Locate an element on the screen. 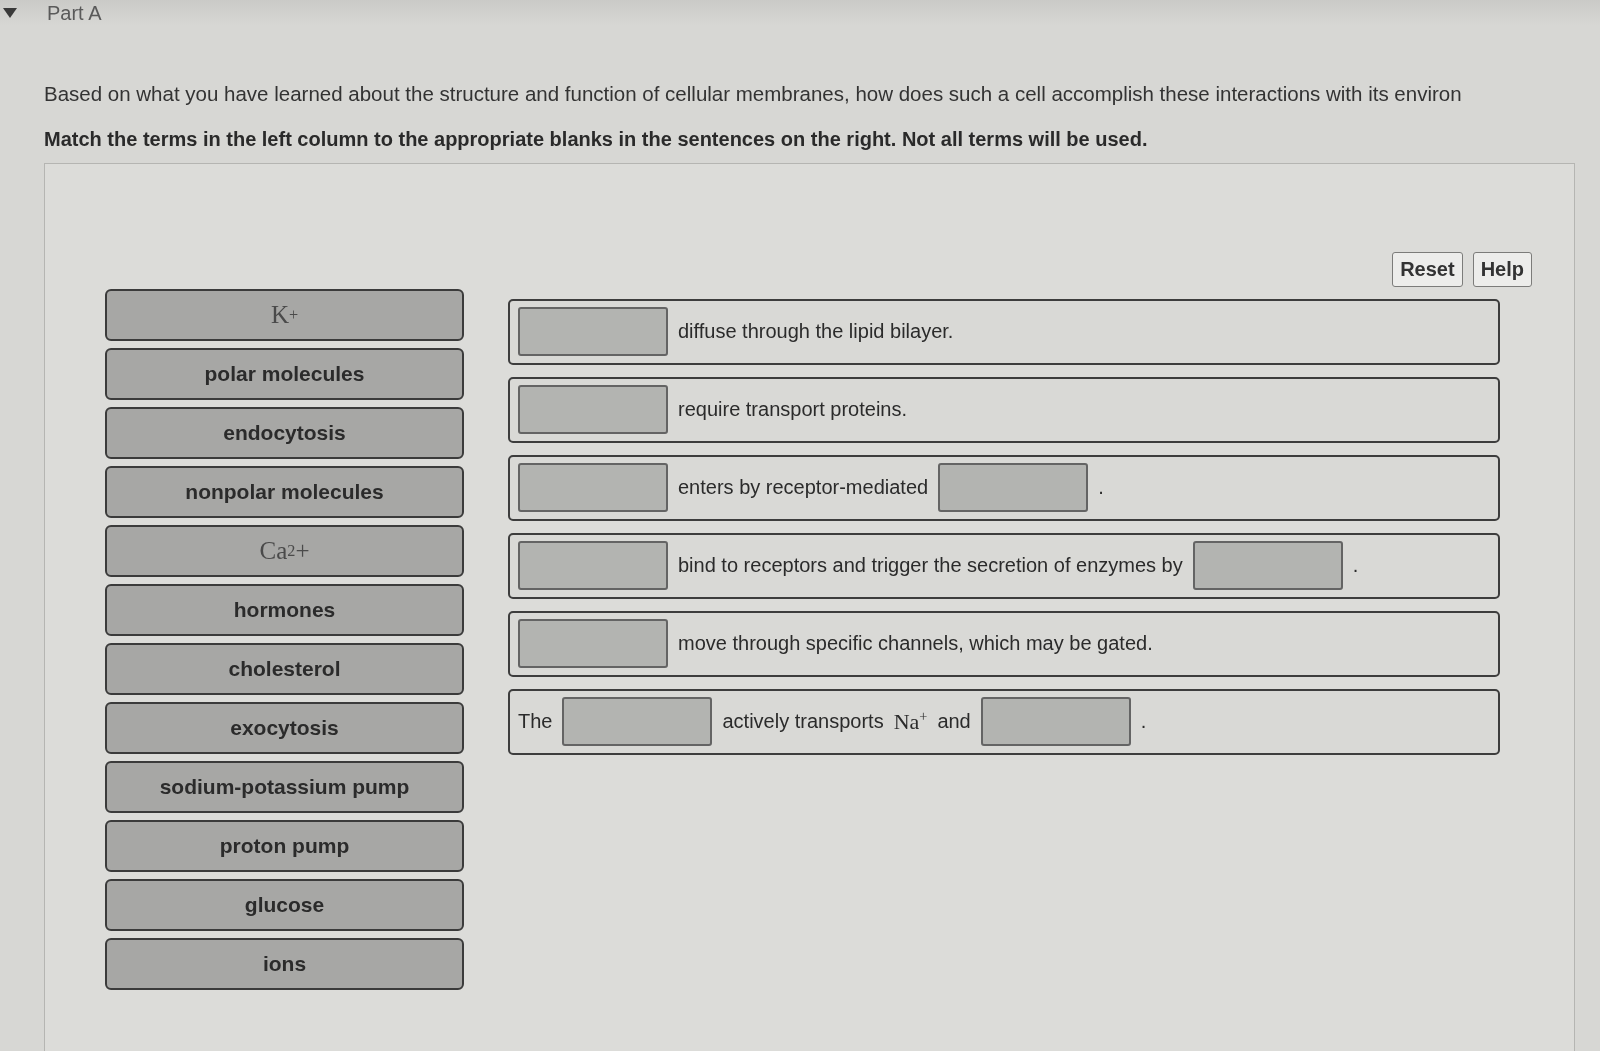  sentence-text: The is located at coordinates (535, 722).